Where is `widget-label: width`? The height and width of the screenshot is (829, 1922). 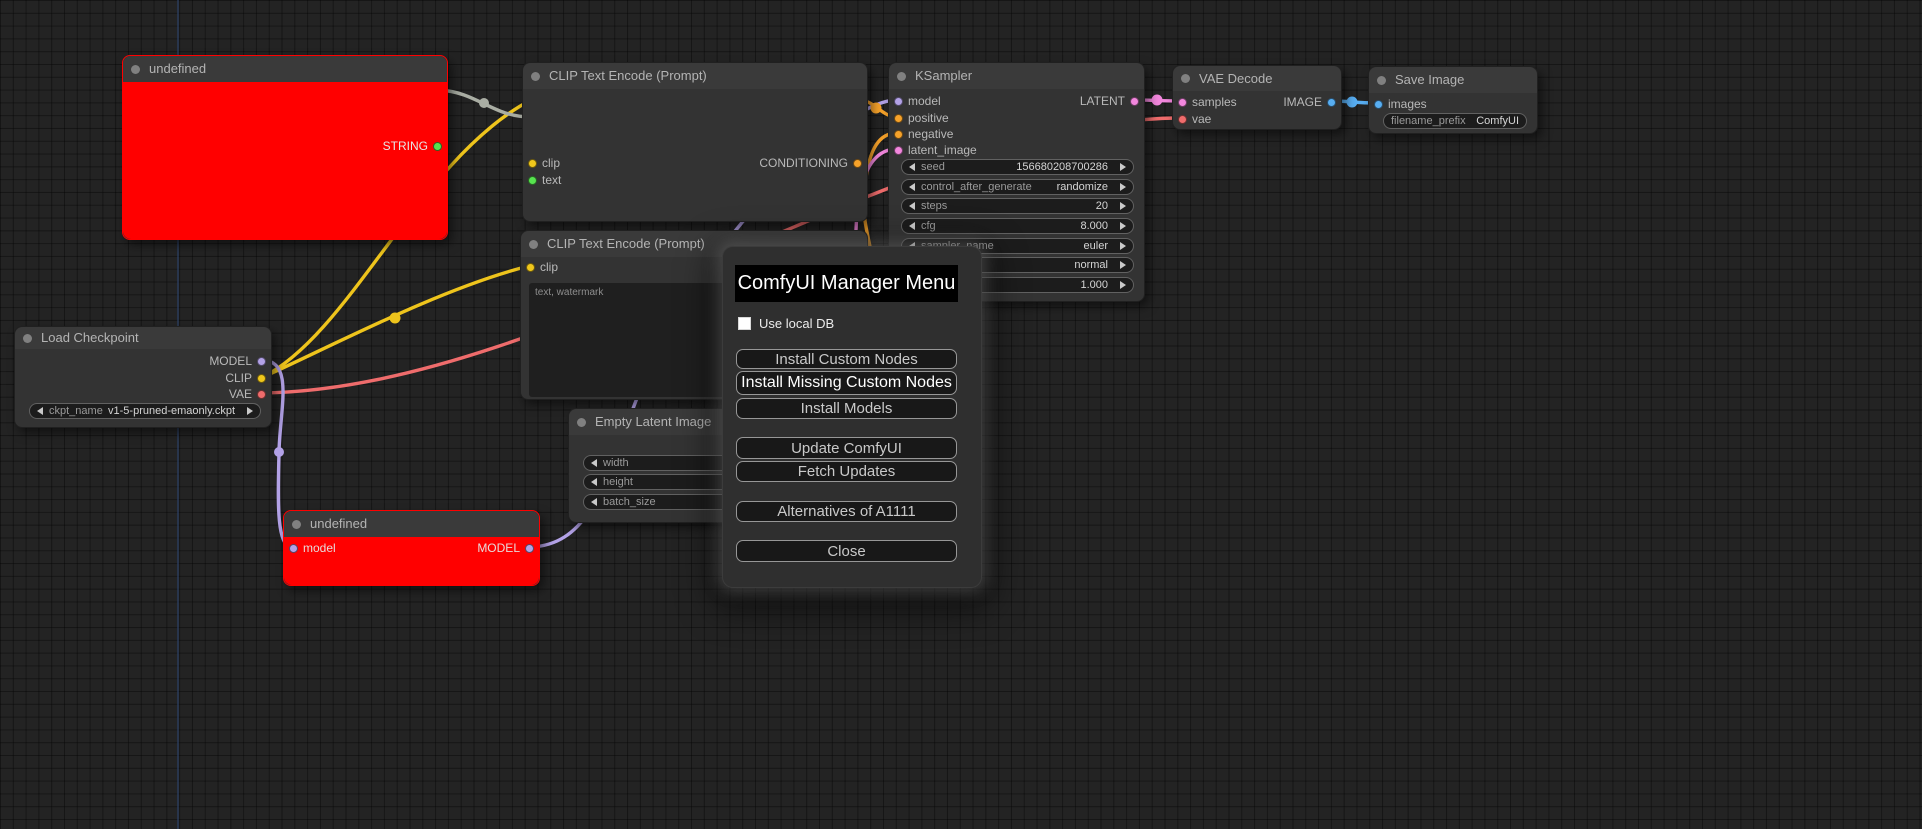 widget-label: width is located at coordinates (616, 463).